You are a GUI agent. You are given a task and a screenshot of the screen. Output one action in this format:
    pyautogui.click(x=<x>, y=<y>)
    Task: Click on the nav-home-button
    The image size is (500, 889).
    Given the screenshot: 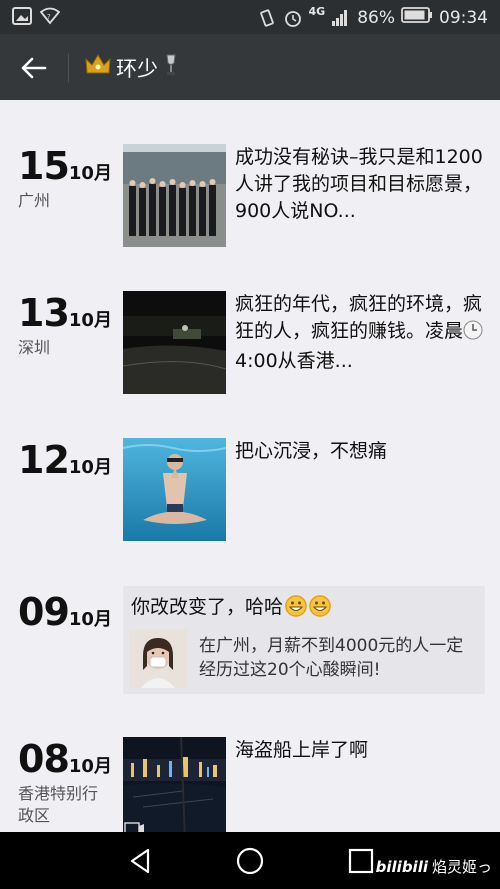 What is the action you would take?
    pyautogui.click(x=250, y=861)
    